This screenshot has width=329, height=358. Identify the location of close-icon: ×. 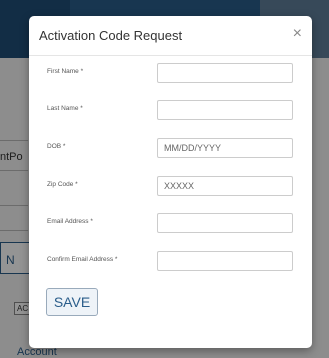
(297, 34).